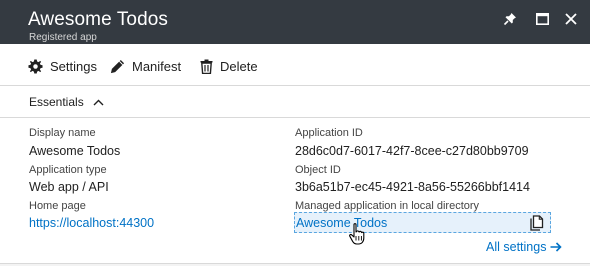 The height and width of the screenshot is (266, 590). I want to click on manifest-button: Manifest, so click(145, 66).